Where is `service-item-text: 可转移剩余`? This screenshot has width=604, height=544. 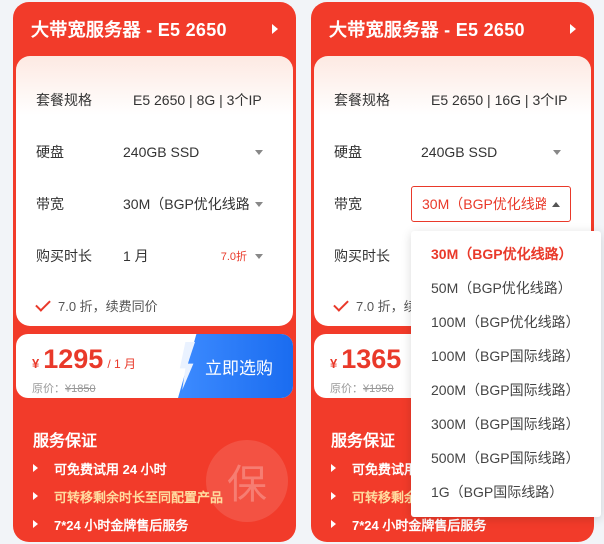 service-item-text: 可转移剩余 is located at coordinates (385, 497).